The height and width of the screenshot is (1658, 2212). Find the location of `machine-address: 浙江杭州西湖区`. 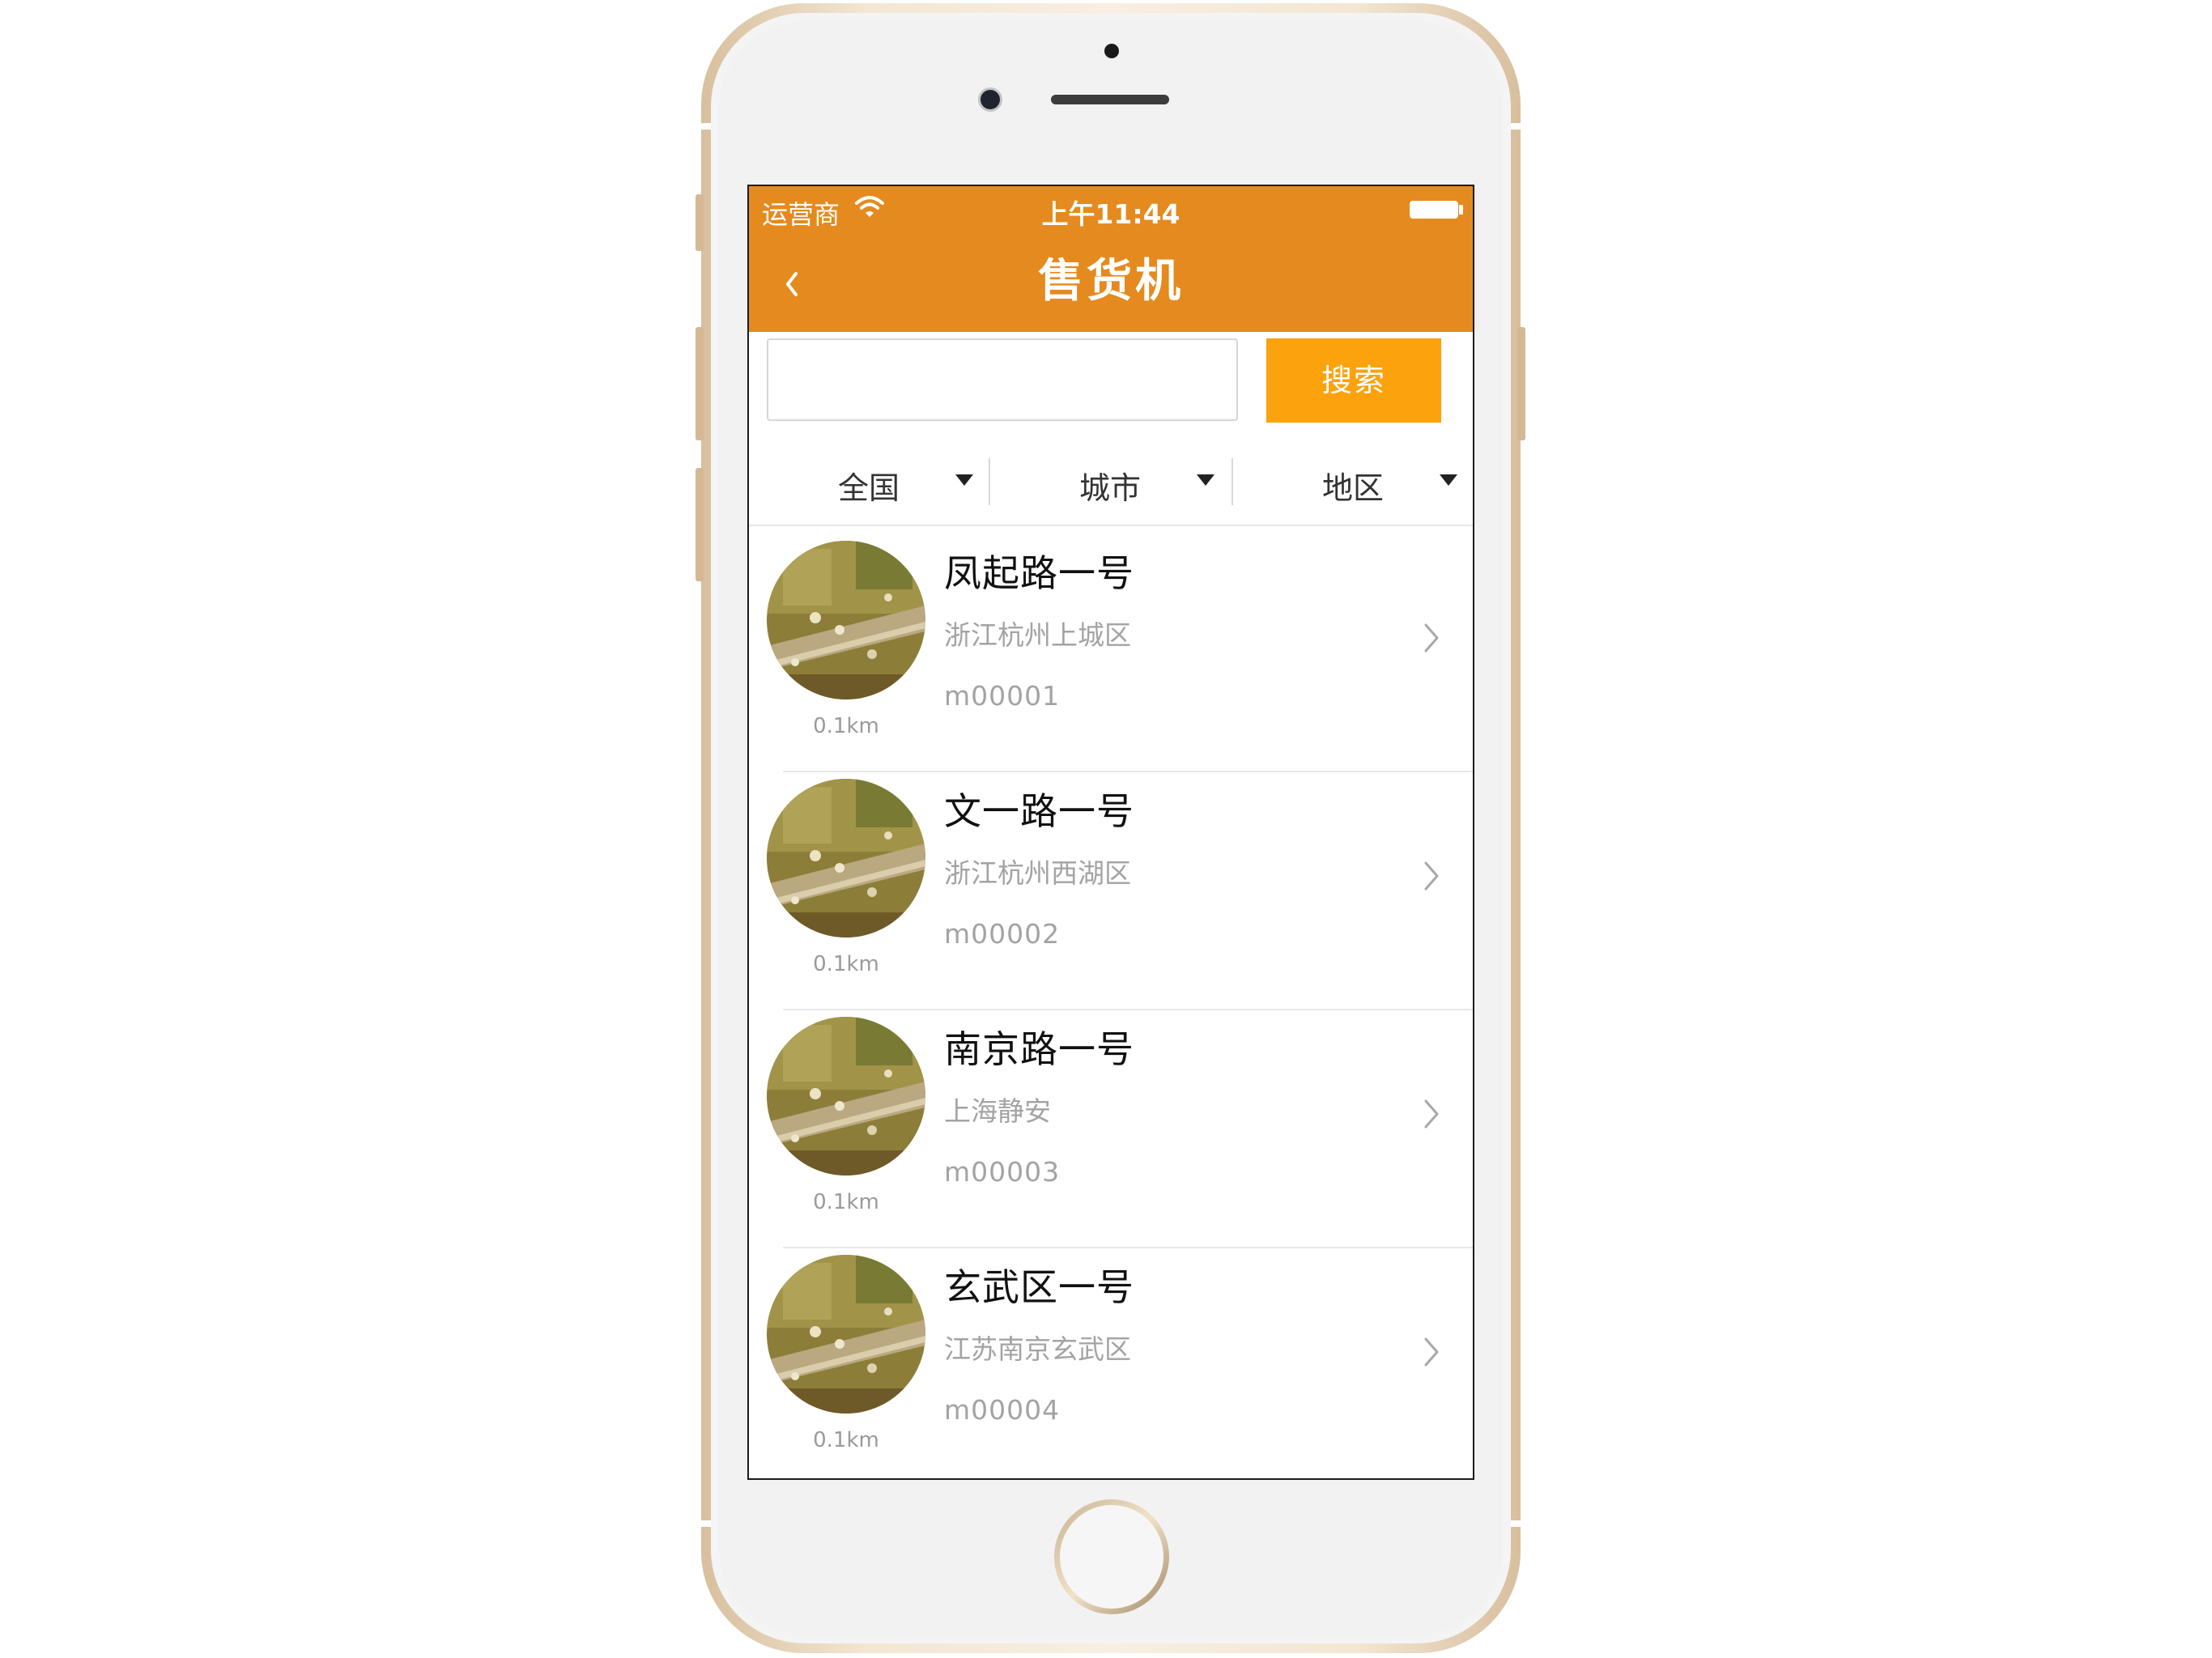

machine-address: 浙江杭州西湖区 is located at coordinates (1037, 873).